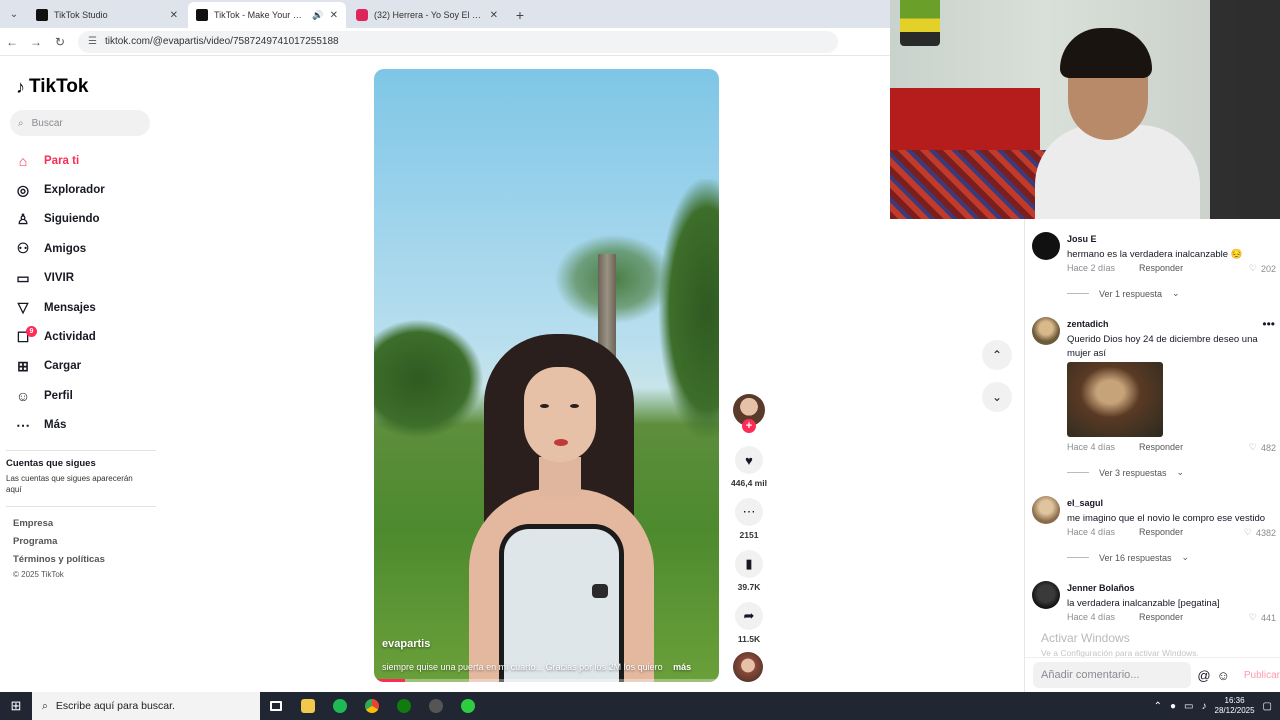 Image resolution: width=1280 pixels, height=720 pixels. What do you see at coordinates (89, 248) in the screenshot?
I see `sidebar-item-amigos: ⚇ Amigos` at bounding box center [89, 248].